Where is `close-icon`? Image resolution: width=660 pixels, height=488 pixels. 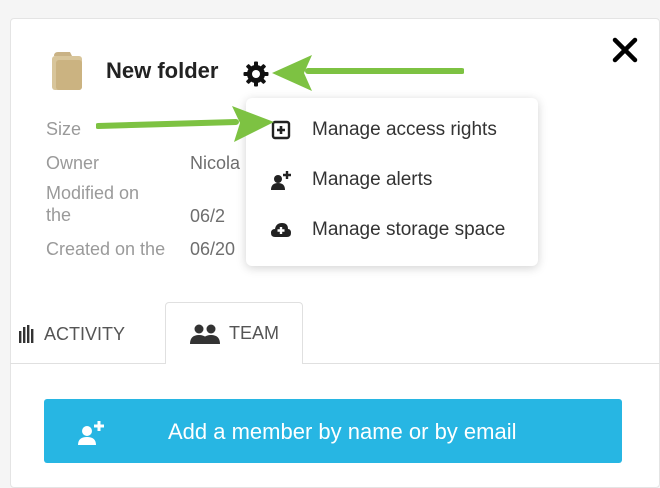 close-icon is located at coordinates (625, 50).